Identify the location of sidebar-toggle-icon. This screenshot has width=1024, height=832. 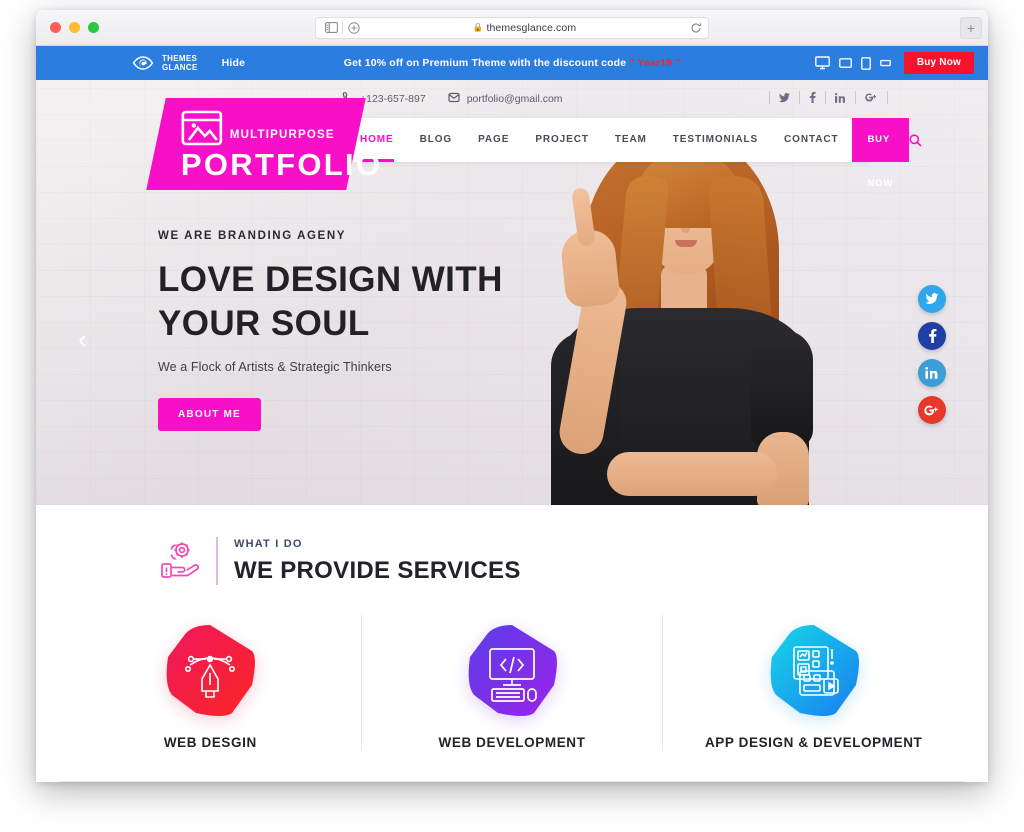
(331, 28).